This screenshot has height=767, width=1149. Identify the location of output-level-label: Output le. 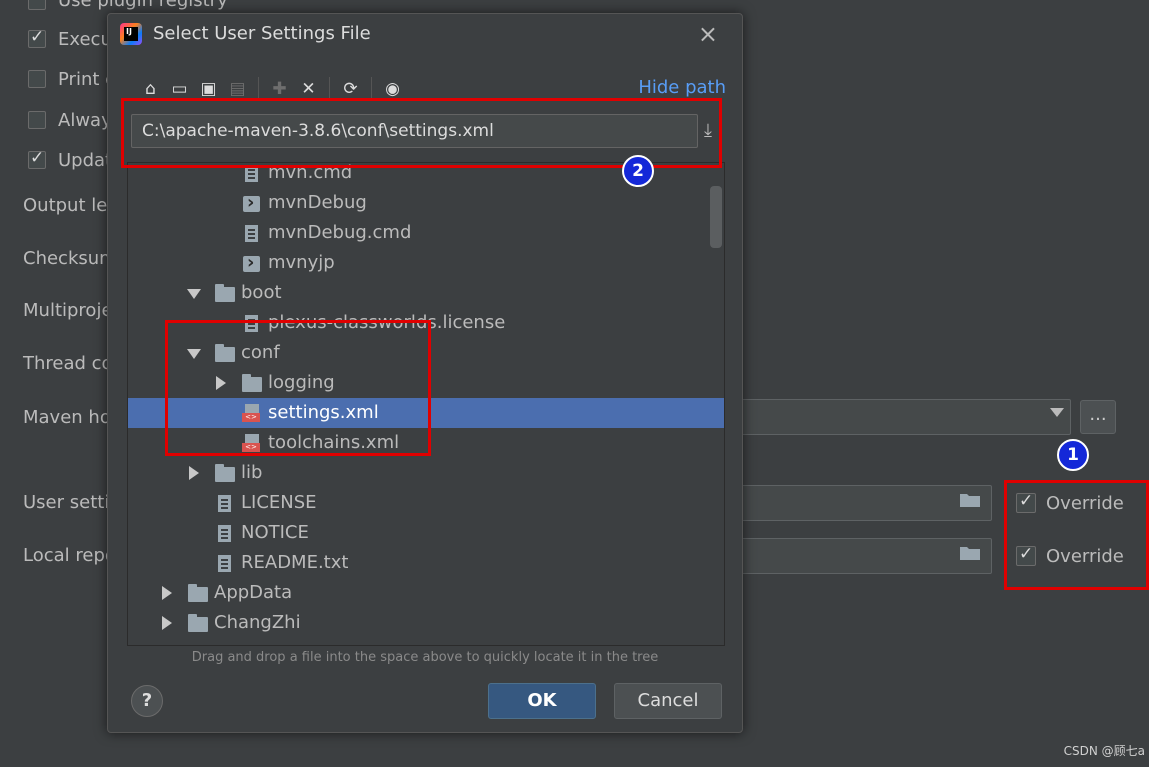
(65, 205).